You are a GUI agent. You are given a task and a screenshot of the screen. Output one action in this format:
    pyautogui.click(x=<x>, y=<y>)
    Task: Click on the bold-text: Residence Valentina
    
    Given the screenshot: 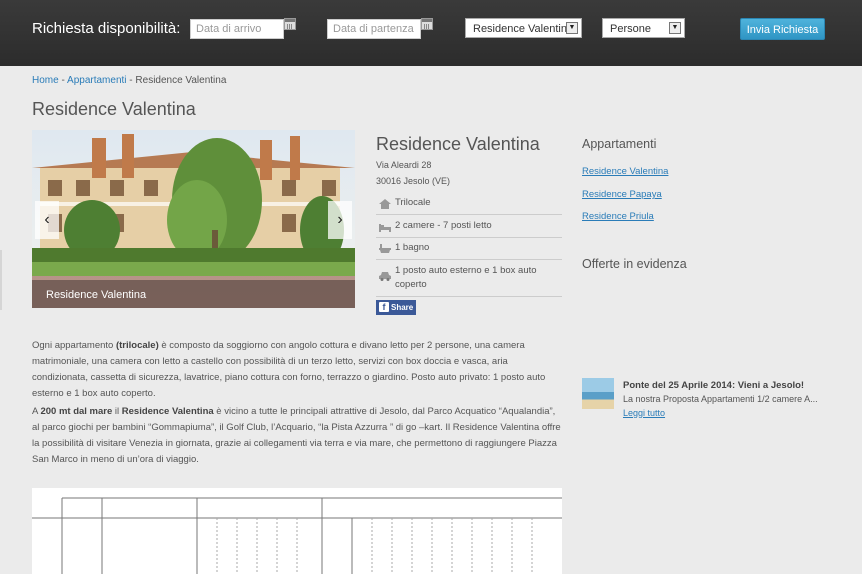 What is the action you would take?
    pyautogui.click(x=167, y=411)
    